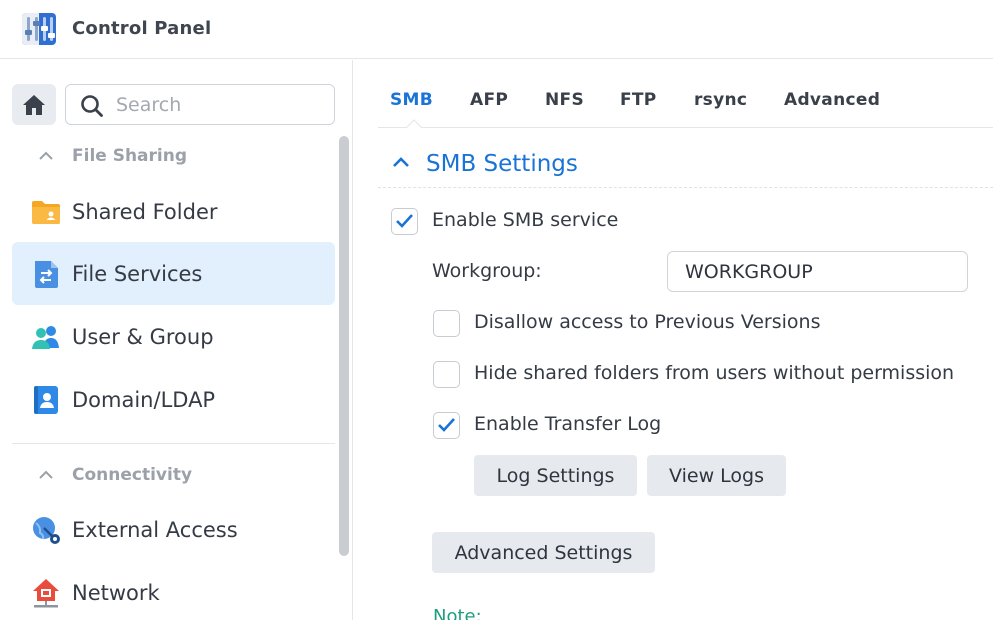 This screenshot has width=993, height=620. I want to click on note-label: Note:, so click(457, 613).